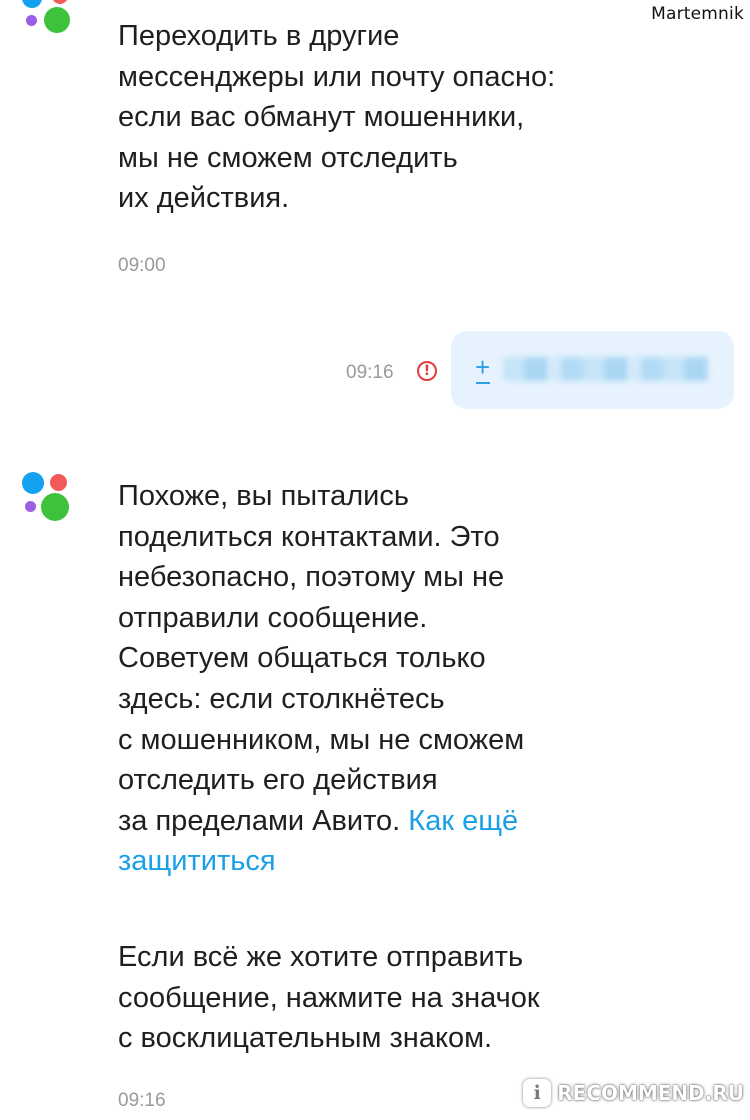  What do you see at coordinates (483, 368) in the screenshot?
I see `phone-prefix: +` at bounding box center [483, 368].